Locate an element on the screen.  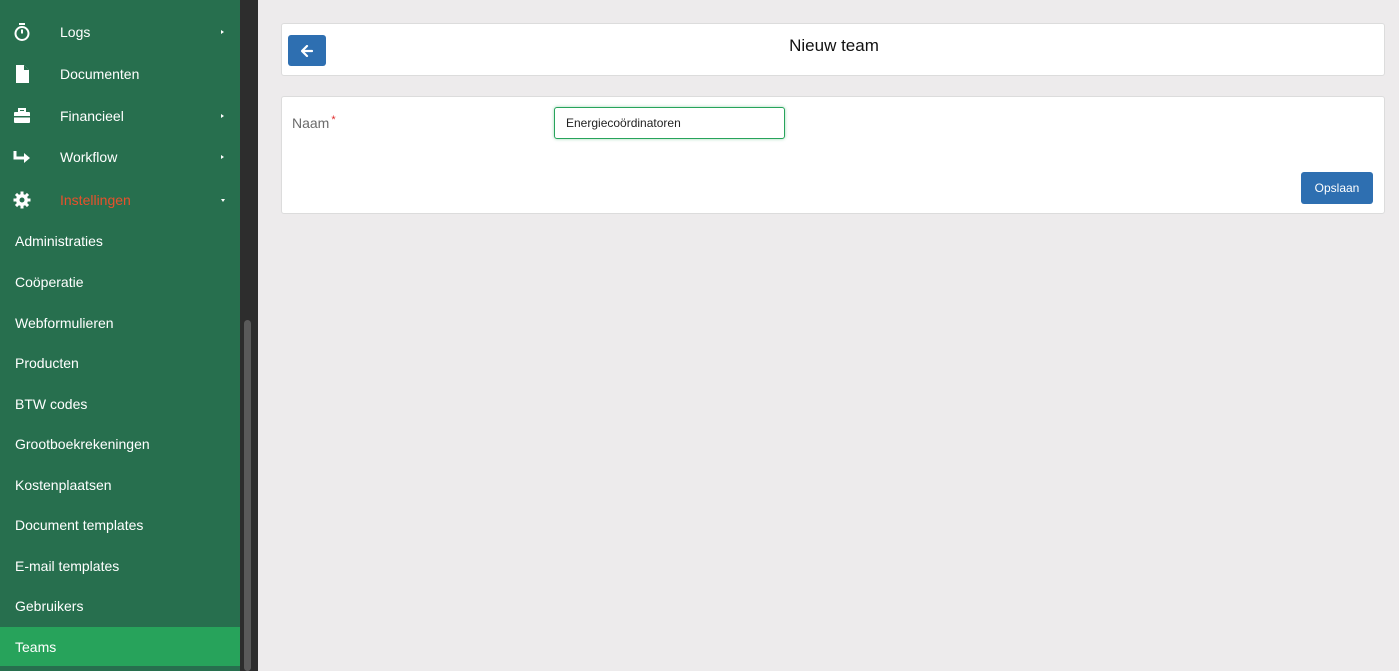
share-arrow-icon is located at coordinates (22, 157).